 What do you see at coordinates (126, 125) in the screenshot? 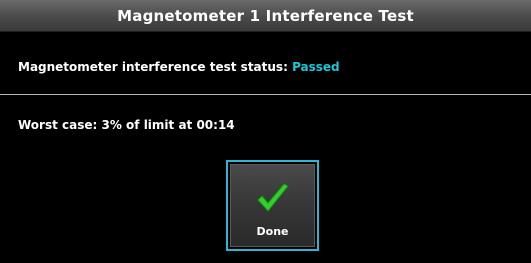
I see `worst-case-text: Worst case: 3% of limit at 00:14` at bounding box center [126, 125].